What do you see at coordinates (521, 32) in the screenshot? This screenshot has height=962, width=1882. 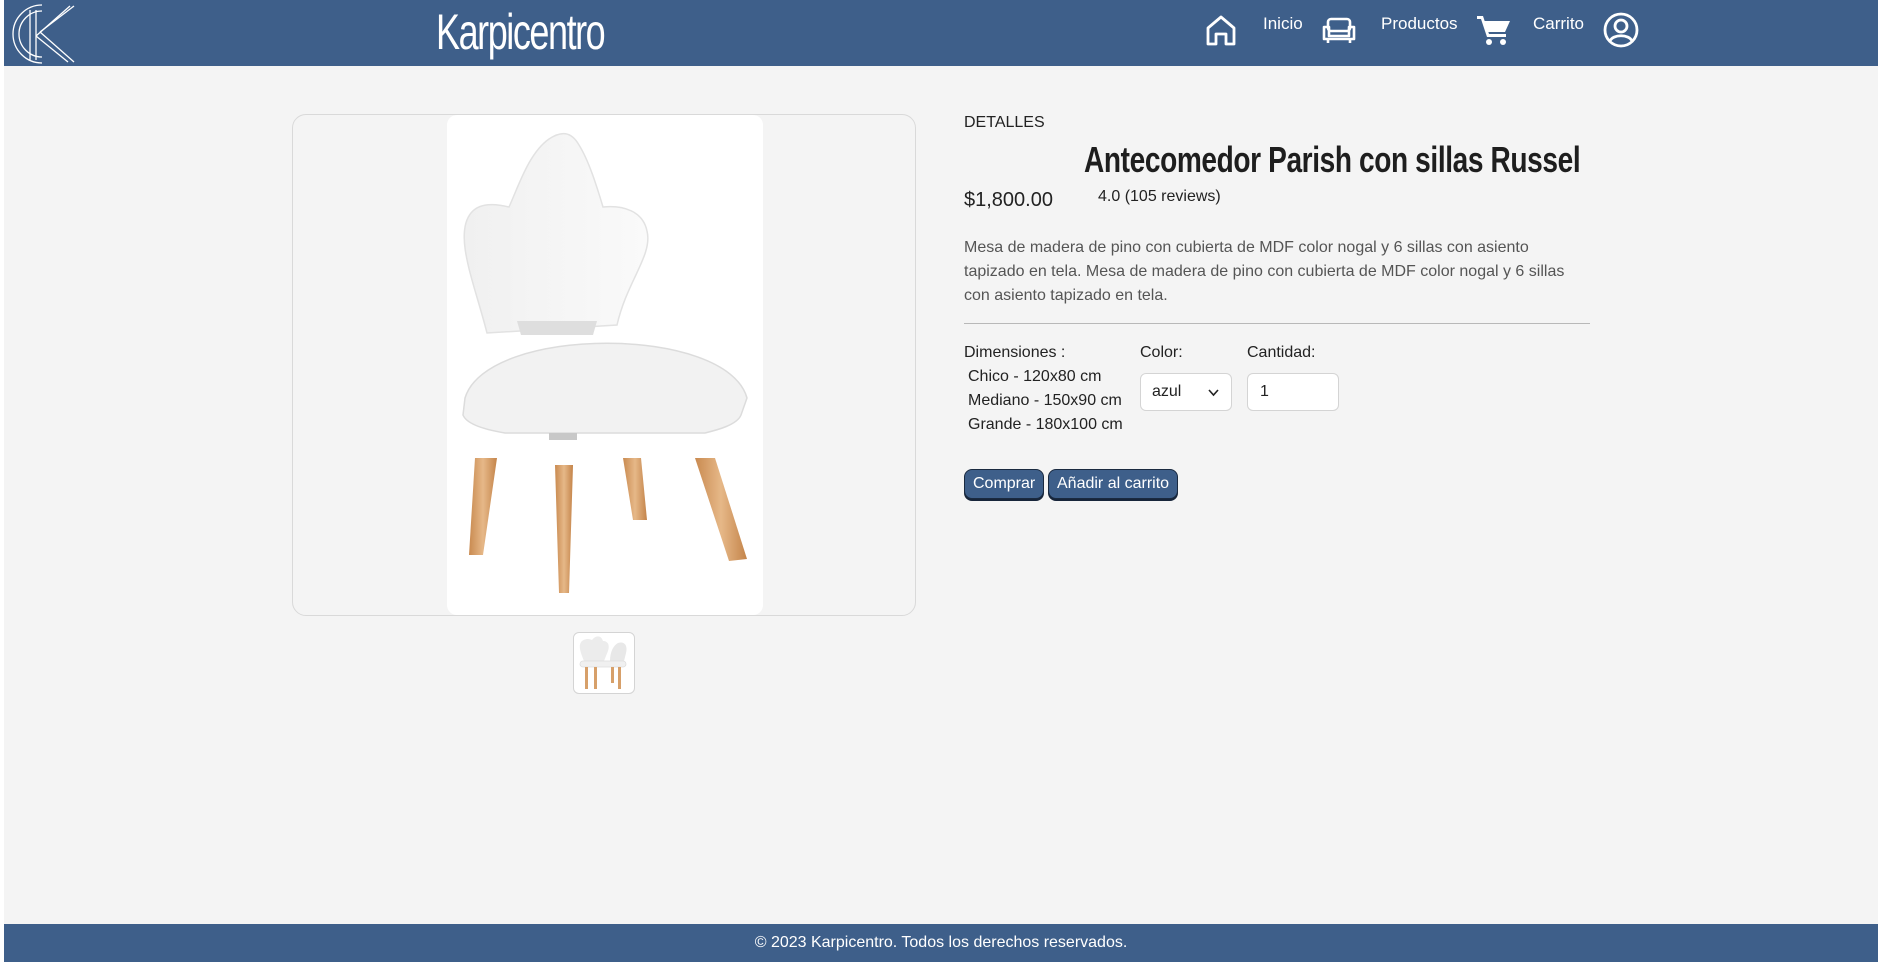 I see `brand-title: Karpicentro` at bounding box center [521, 32].